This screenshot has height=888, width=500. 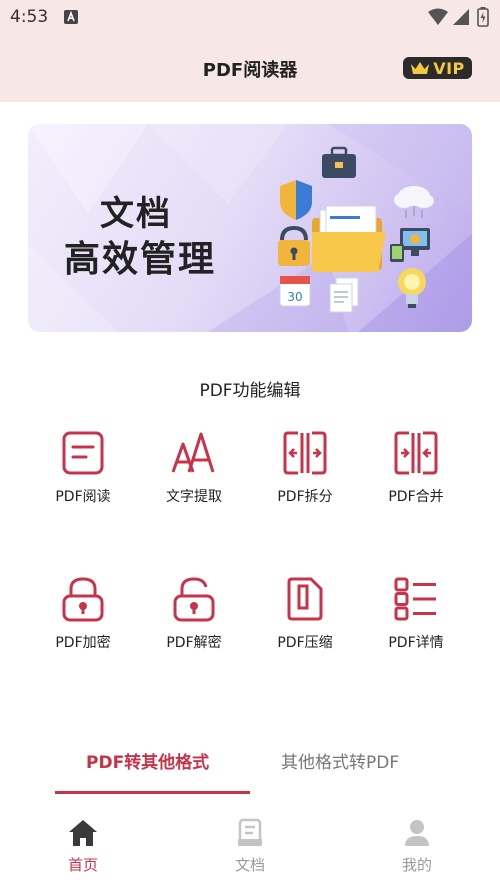 I want to click on details-icon, so click(x=415, y=599).